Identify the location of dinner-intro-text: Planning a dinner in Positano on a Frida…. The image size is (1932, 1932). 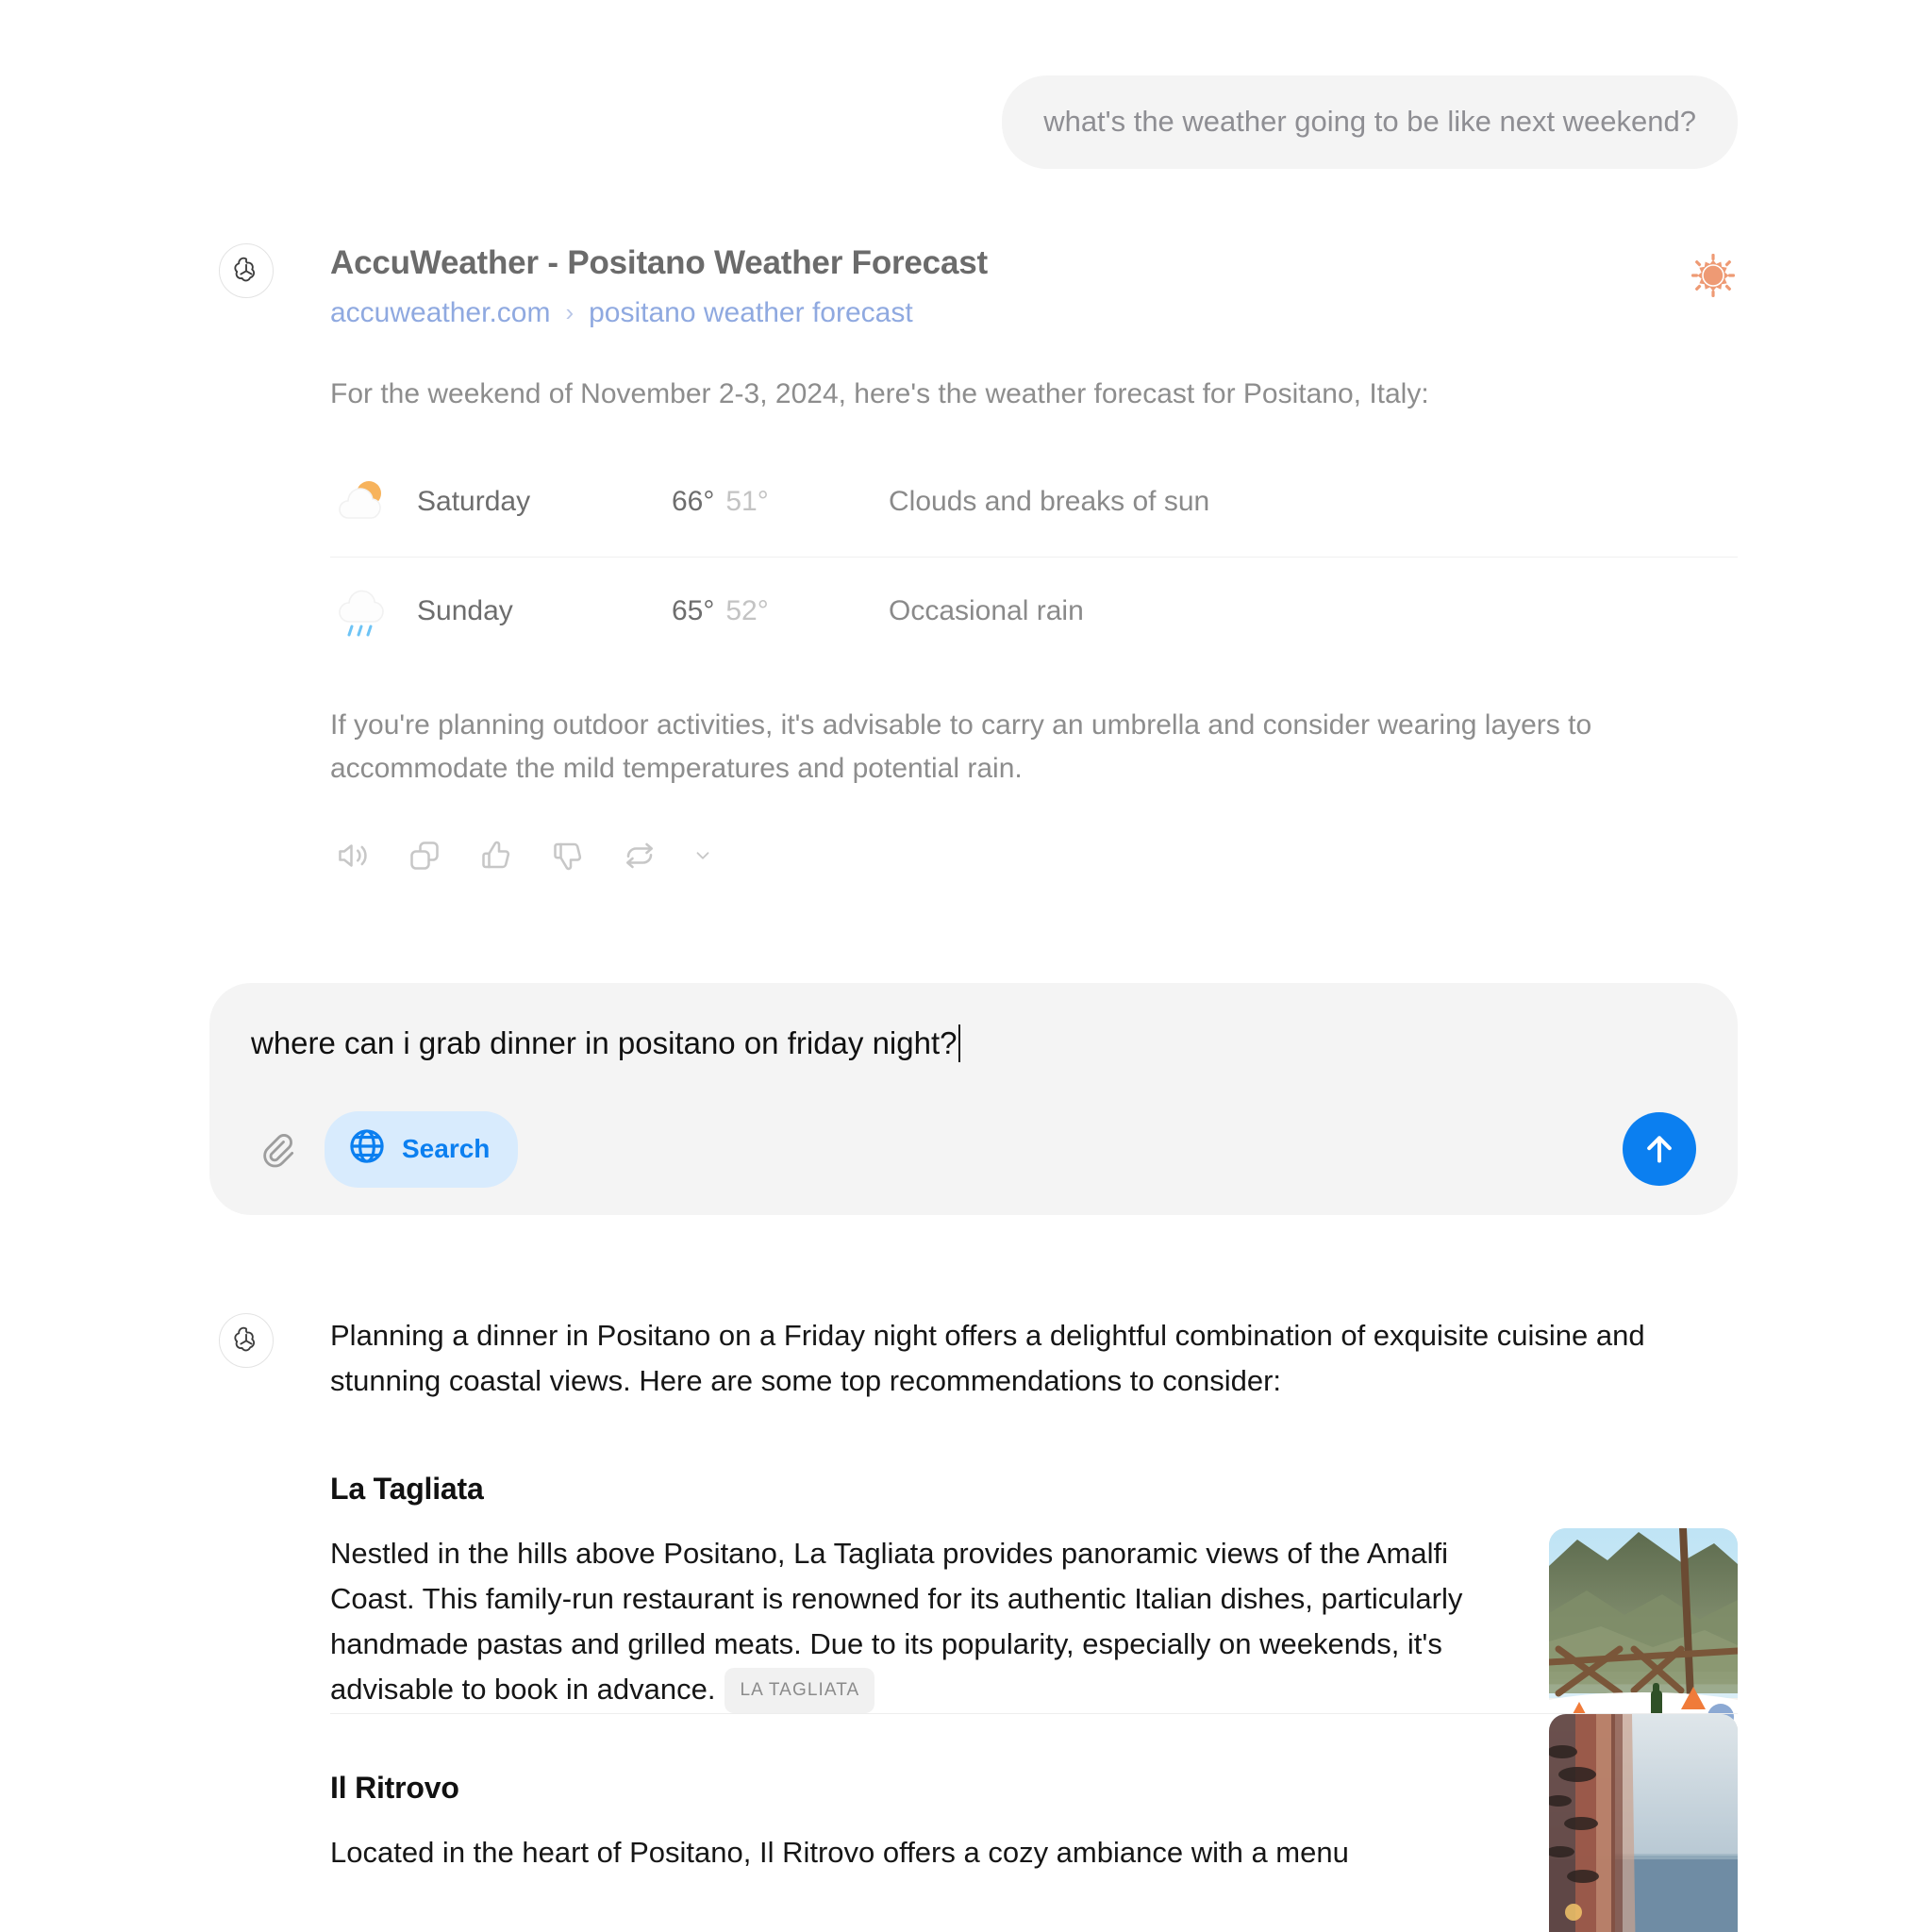
(988, 1358).